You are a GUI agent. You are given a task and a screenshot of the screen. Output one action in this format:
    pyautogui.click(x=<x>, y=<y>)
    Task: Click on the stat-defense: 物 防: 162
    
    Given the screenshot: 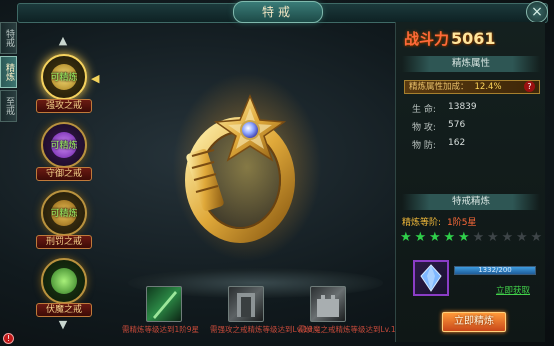 What is the action you would take?
    pyautogui.click(x=438, y=144)
    